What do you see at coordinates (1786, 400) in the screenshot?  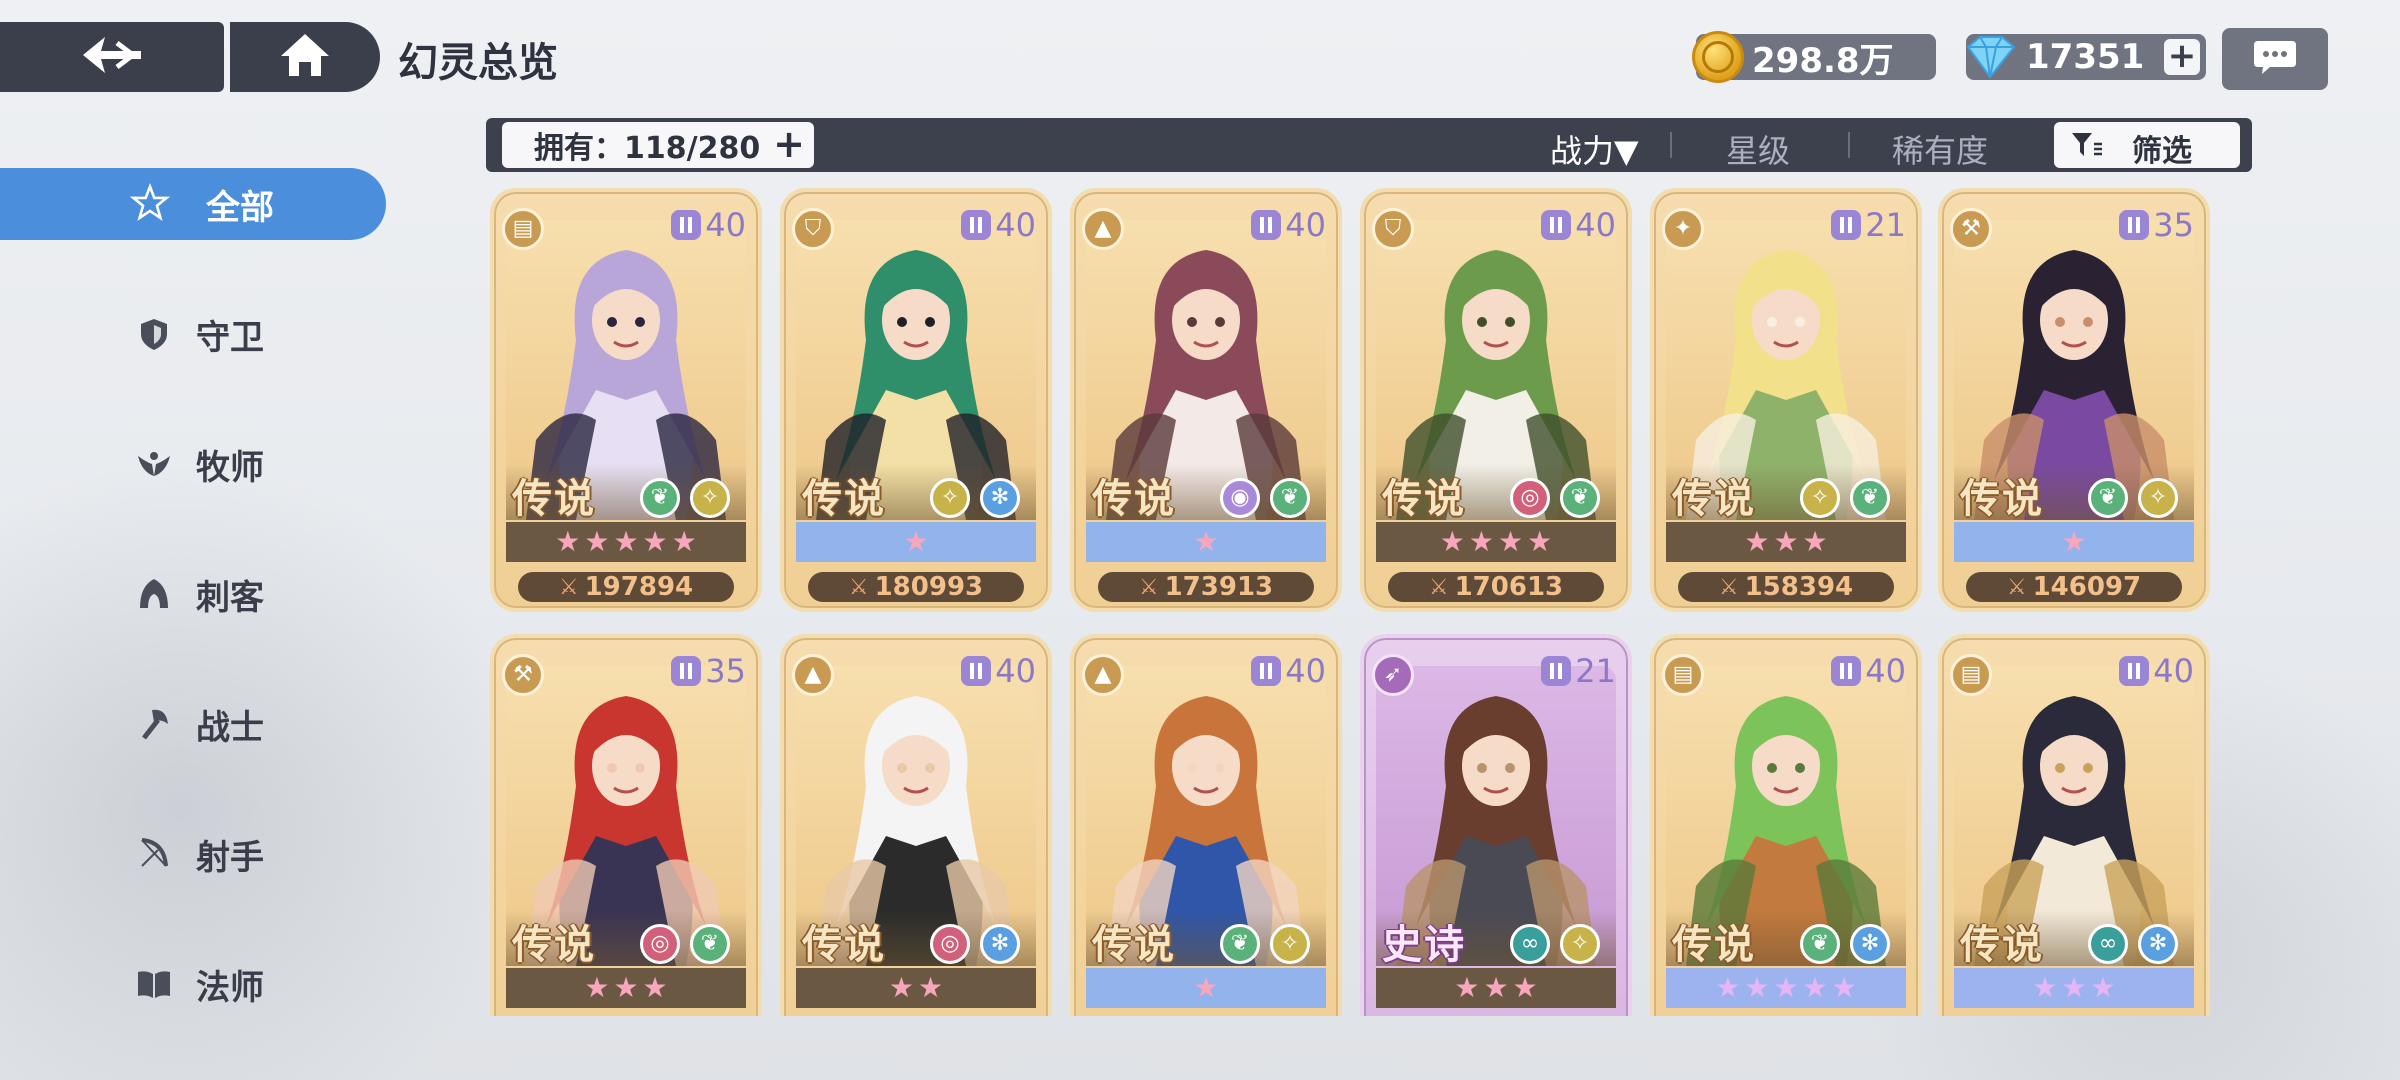 I see `spirit-card: ✦ 21 传说 ✧ ❦ ★ ★ ★ ⚔ 158394` at bounding box center [1786, 400].